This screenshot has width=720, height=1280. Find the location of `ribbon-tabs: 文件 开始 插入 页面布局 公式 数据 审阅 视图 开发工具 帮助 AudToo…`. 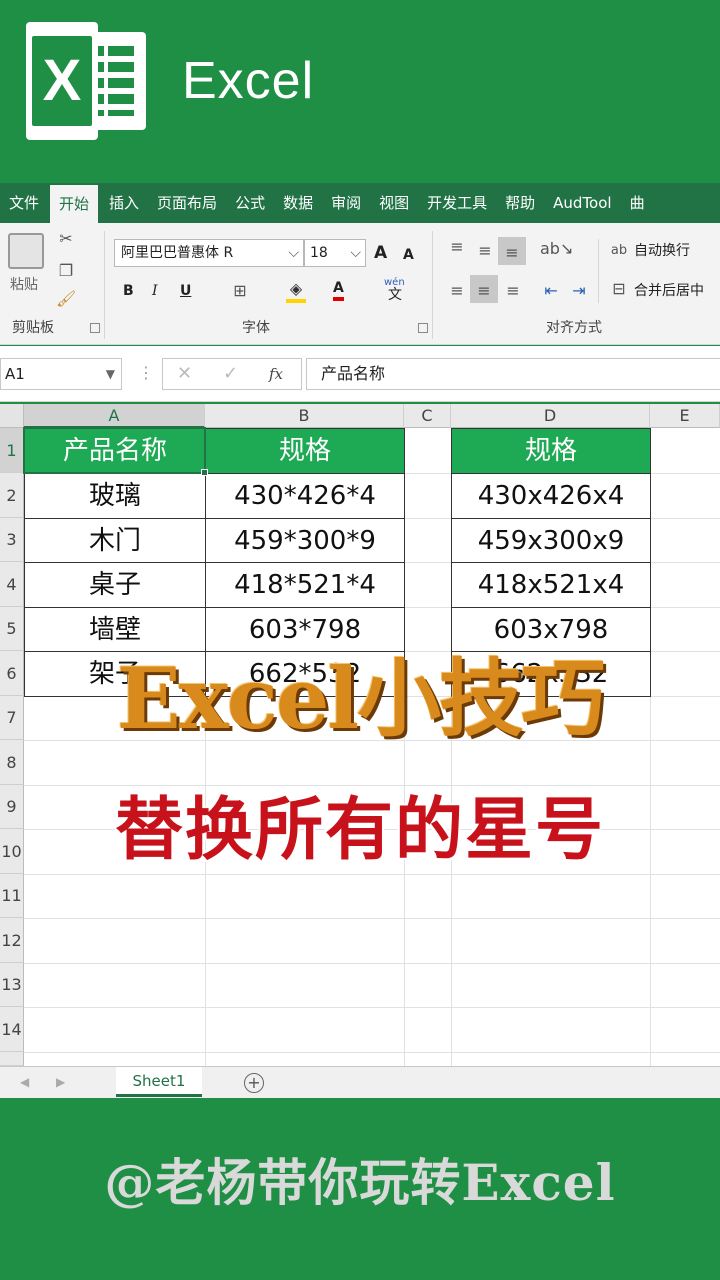

ribbon-tabs: 文件 开始 插入 页面布局 公式 数据 审阅 视图 开发工具 帮助 AudToo… is located at coordinates (360, 203).